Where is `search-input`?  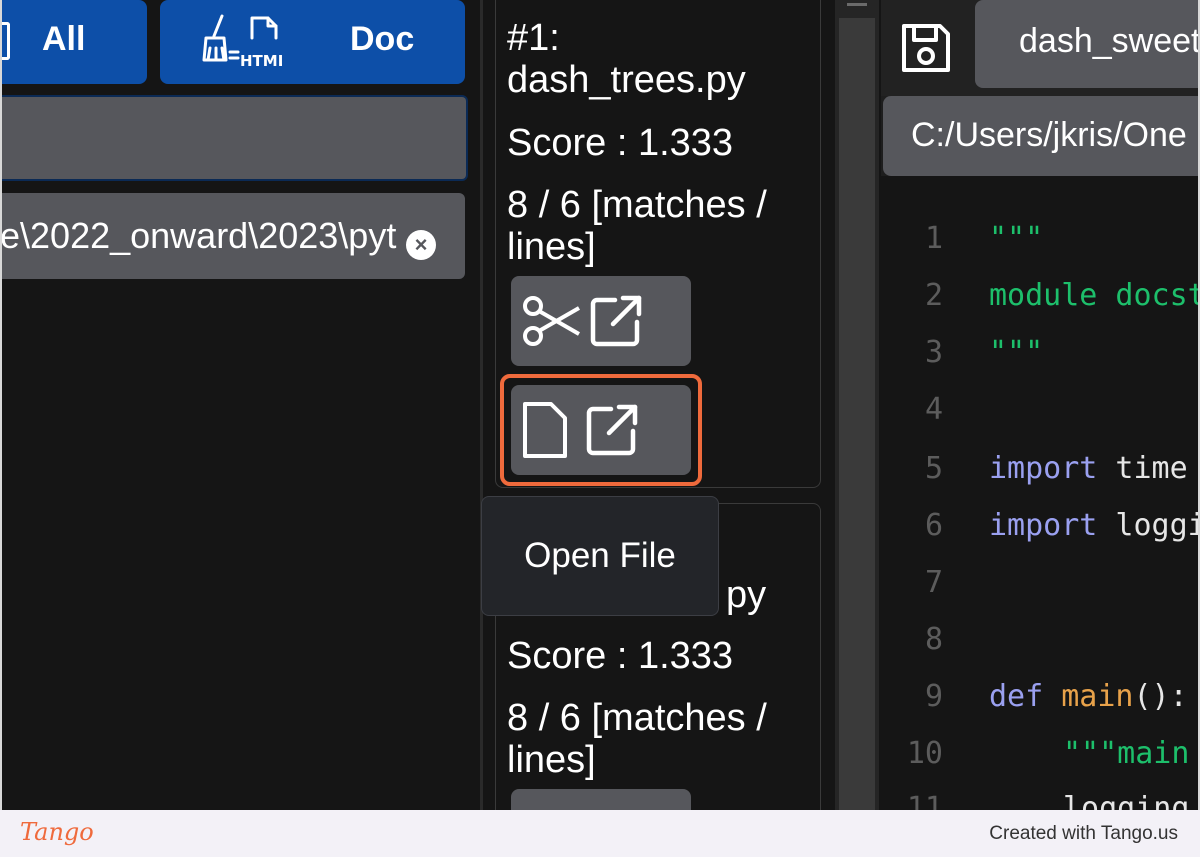
search-input is located at coordinates (234, 138).